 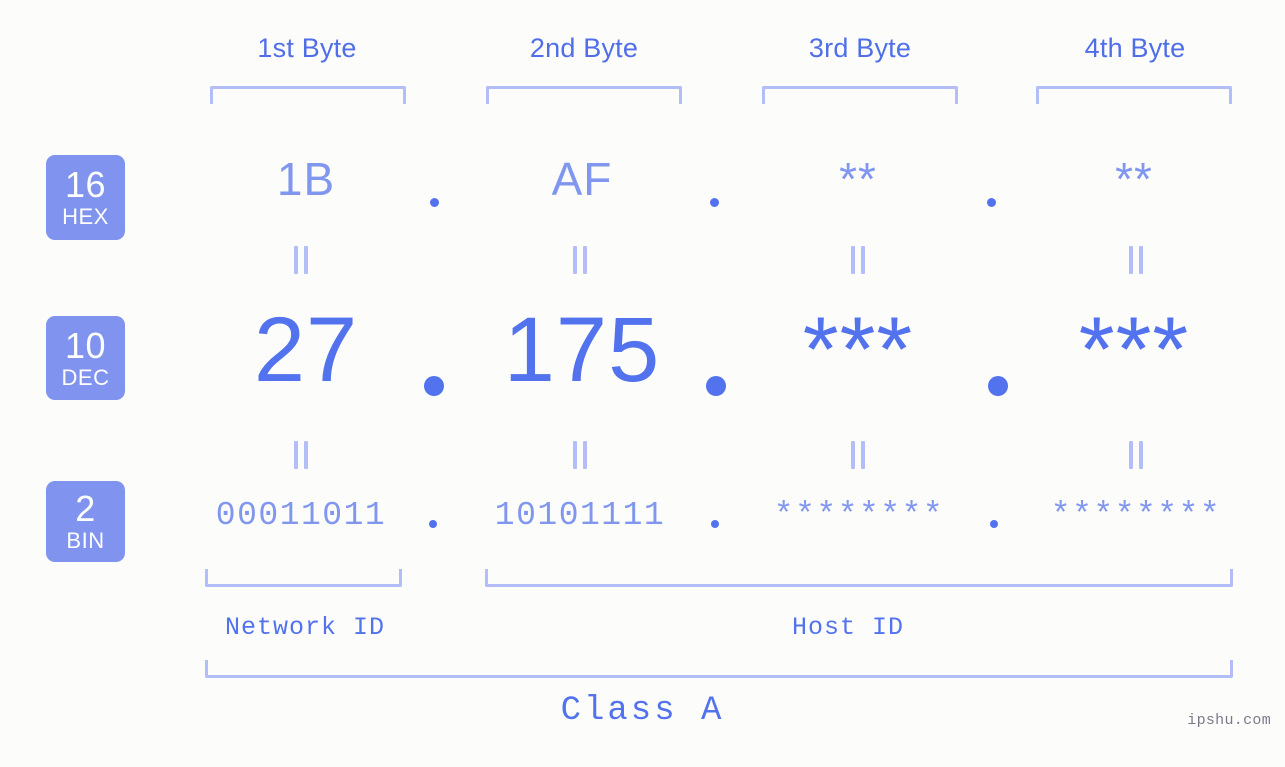 What do you see at coordinates (307, 48) in the screenshot?
I see `byte-header-1: 1st Byte` at bounding box center [307, 48].